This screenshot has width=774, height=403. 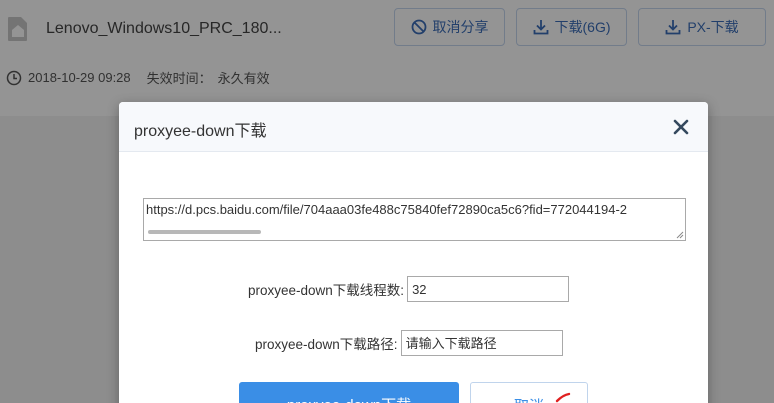 I want to click on dialog-header: proxyee-down下载, so click(x=413, y=127).